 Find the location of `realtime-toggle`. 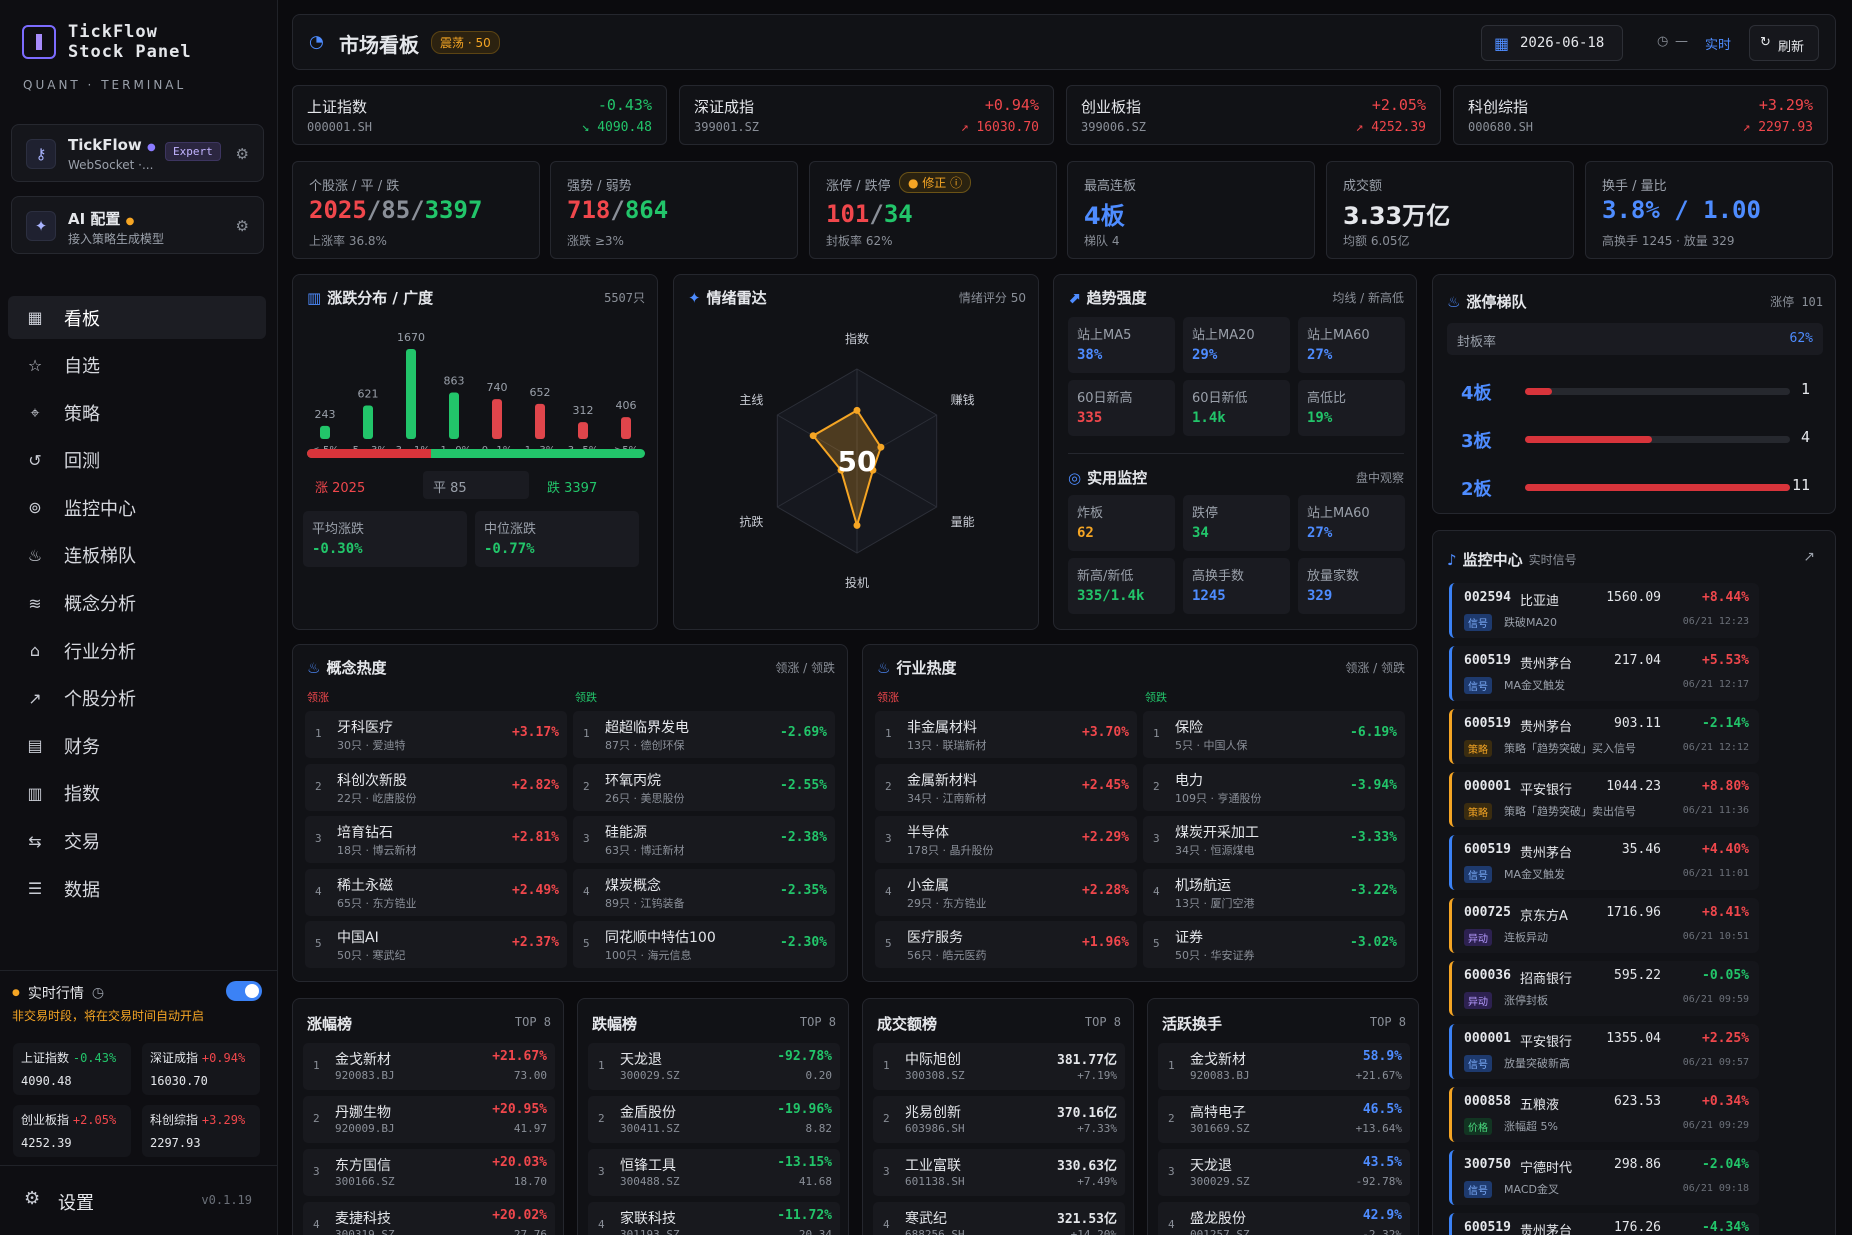

realtime-toggle is located at coordinates (244, 991).